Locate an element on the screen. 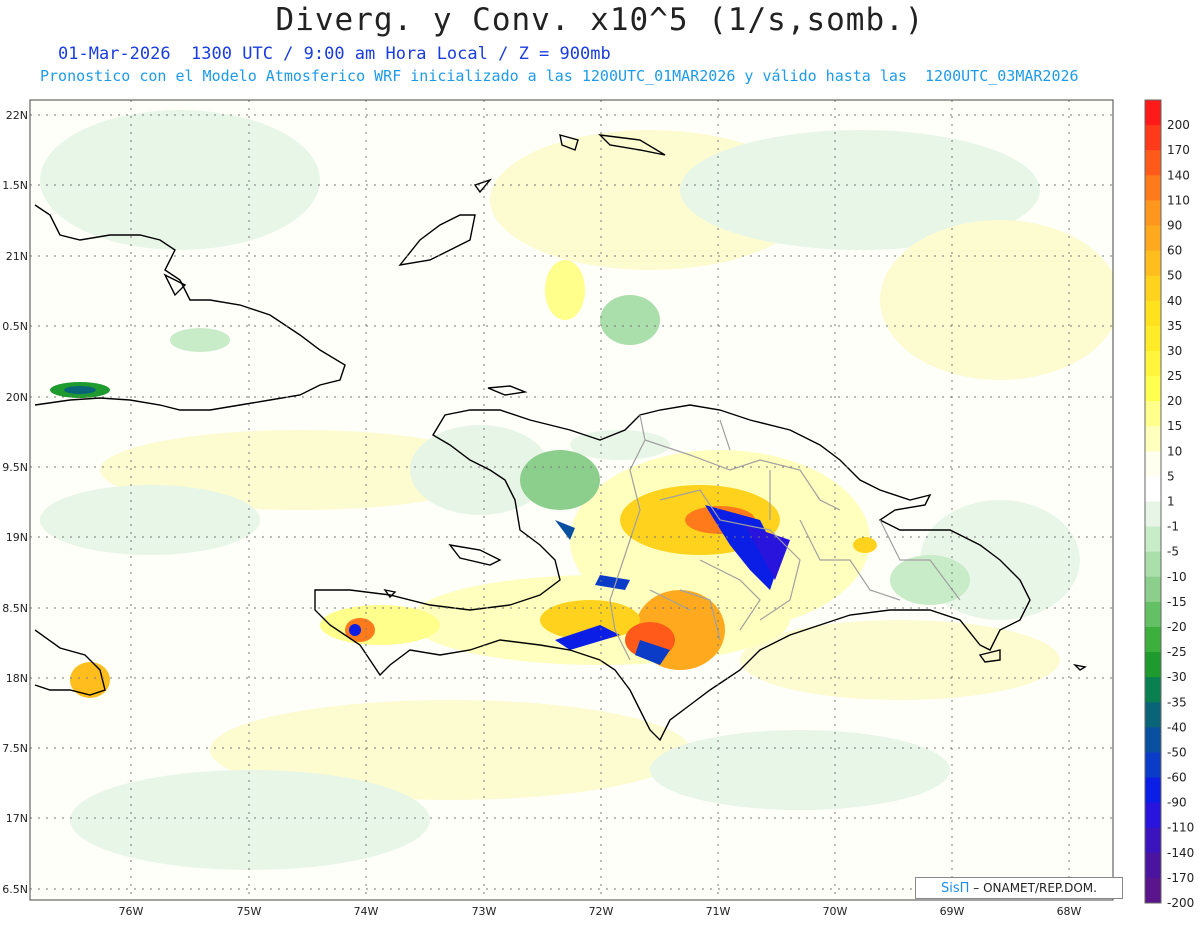 The width and height of the screenshot is (1200, 927). lat-label: 22N is located at coordinates (17, 115).